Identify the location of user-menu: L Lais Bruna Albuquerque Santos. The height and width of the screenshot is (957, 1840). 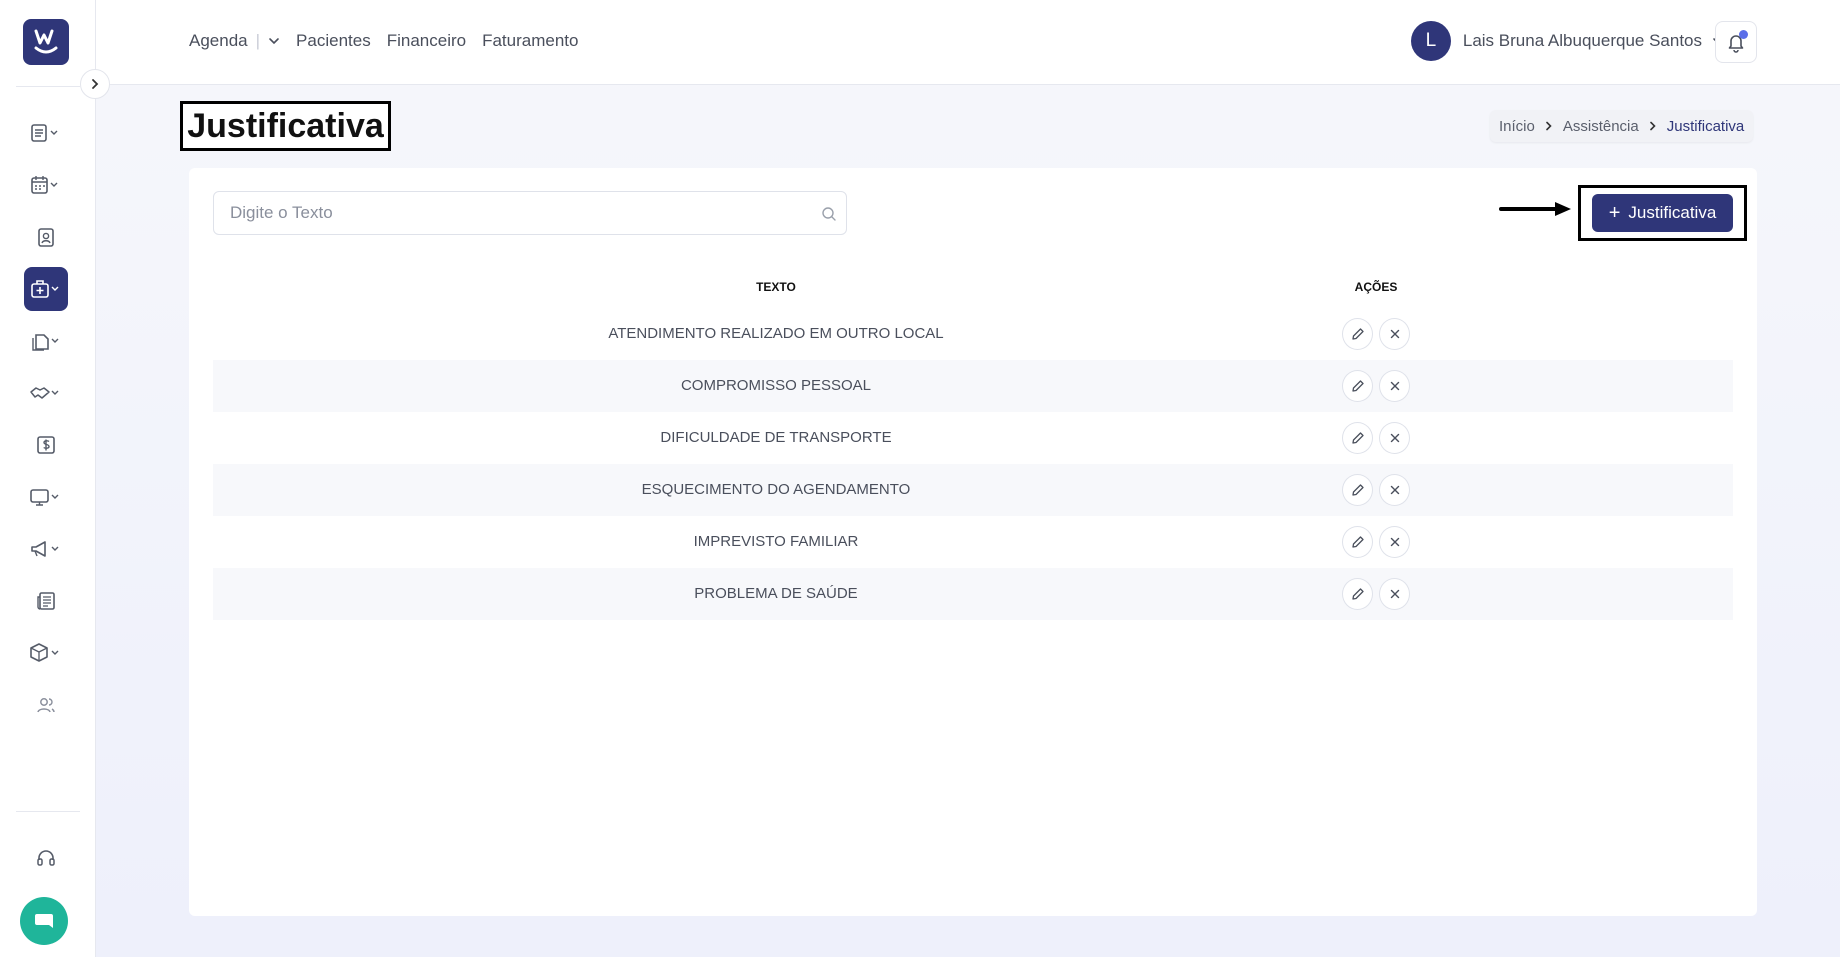
(1567, 41).